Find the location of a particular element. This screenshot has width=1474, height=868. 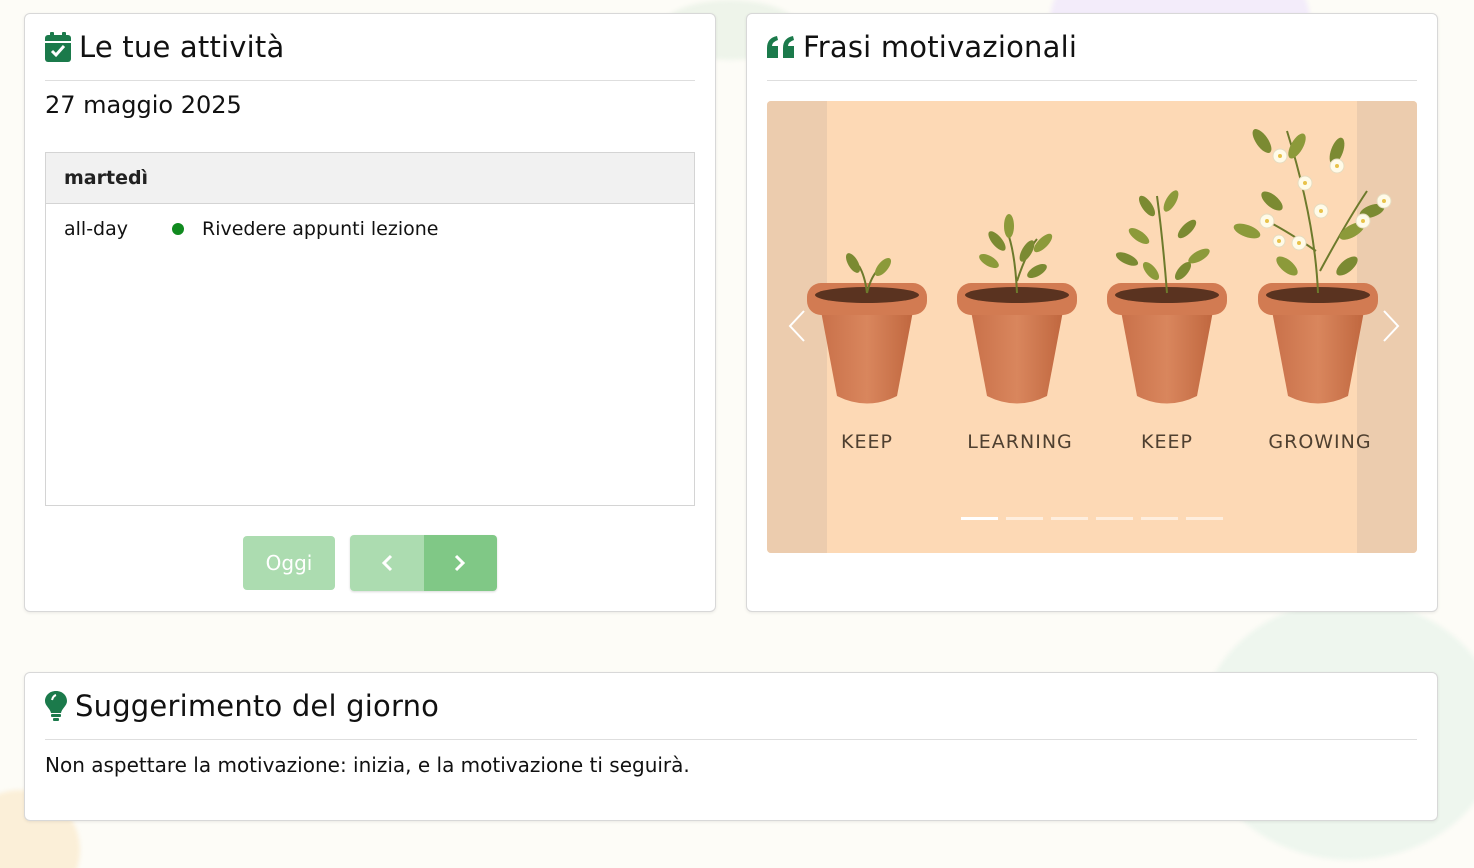

slide-label: LEARNING is located at coordinates (1020, 442).